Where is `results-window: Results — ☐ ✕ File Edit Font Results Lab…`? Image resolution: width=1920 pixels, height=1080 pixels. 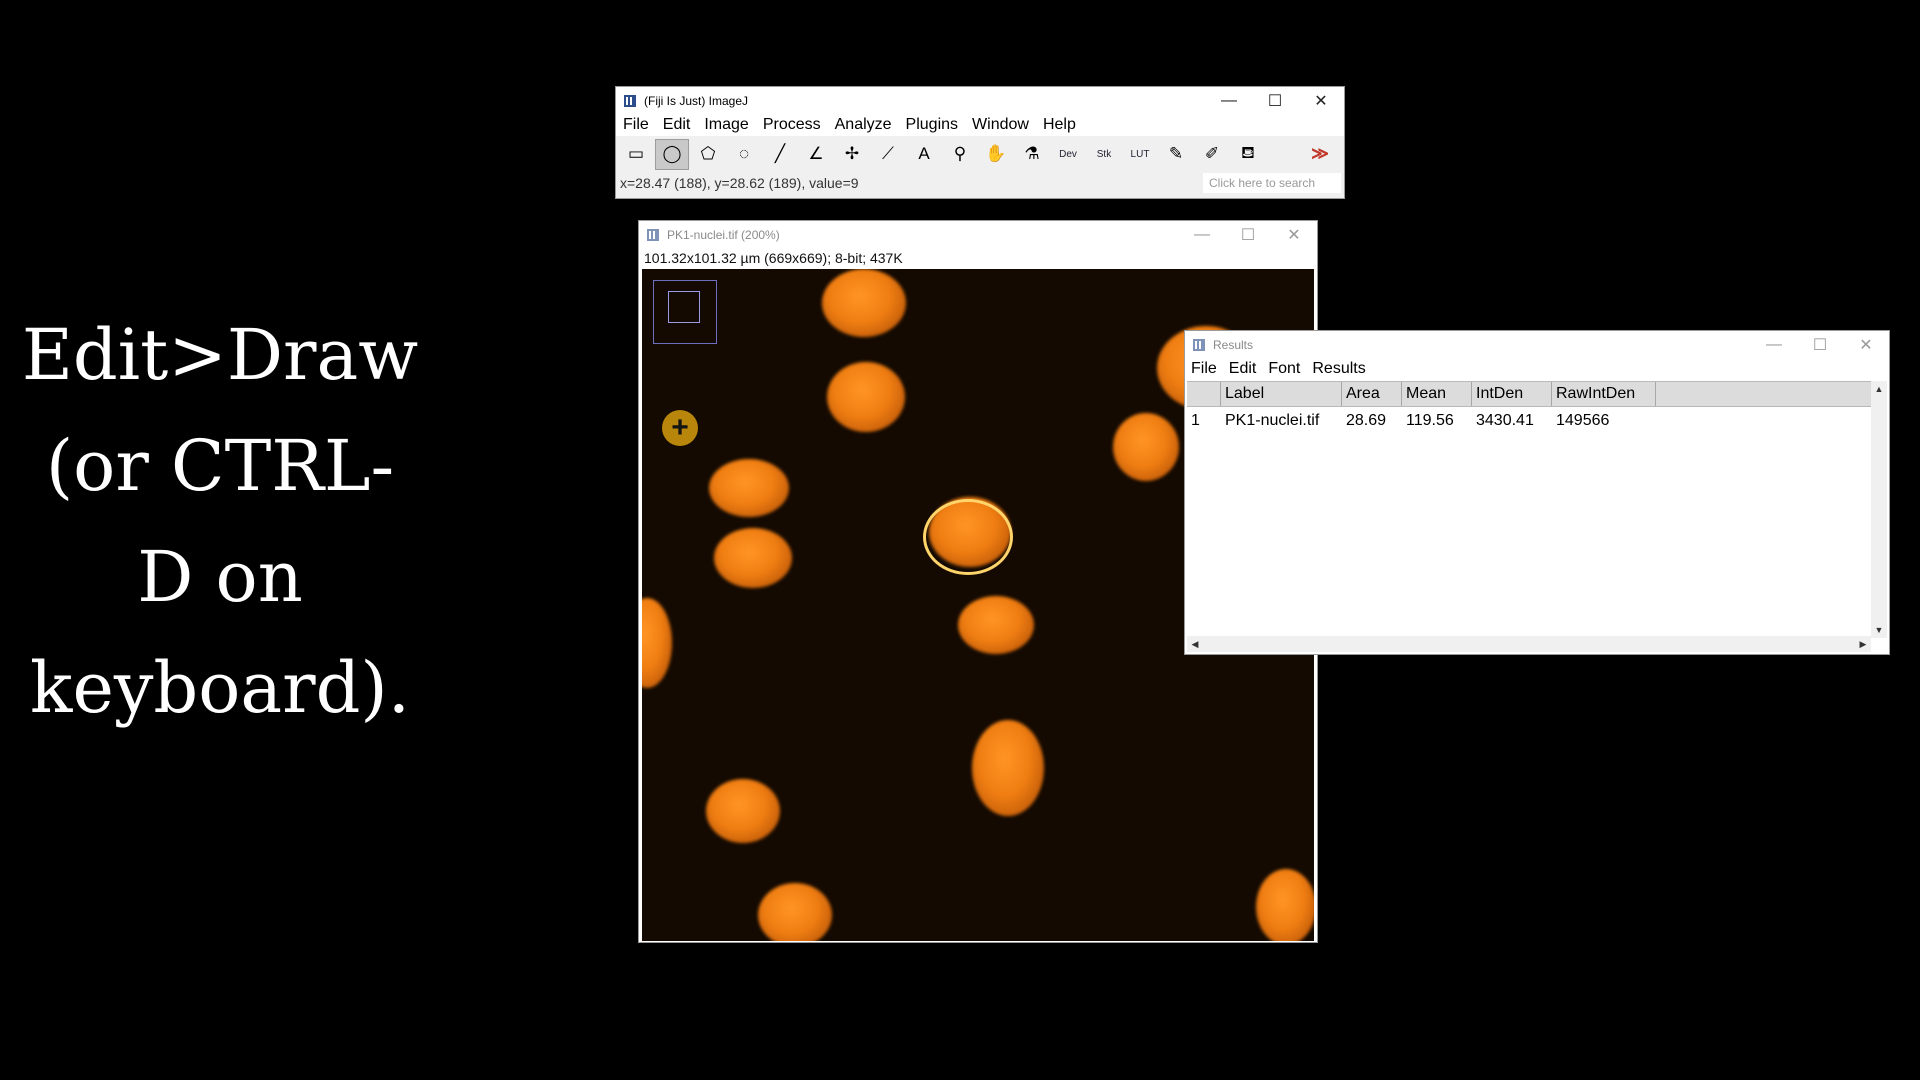
results-window: Results — ☐ ✕ File Edit Font Results Lab… is located at coordinates (1537, 492).